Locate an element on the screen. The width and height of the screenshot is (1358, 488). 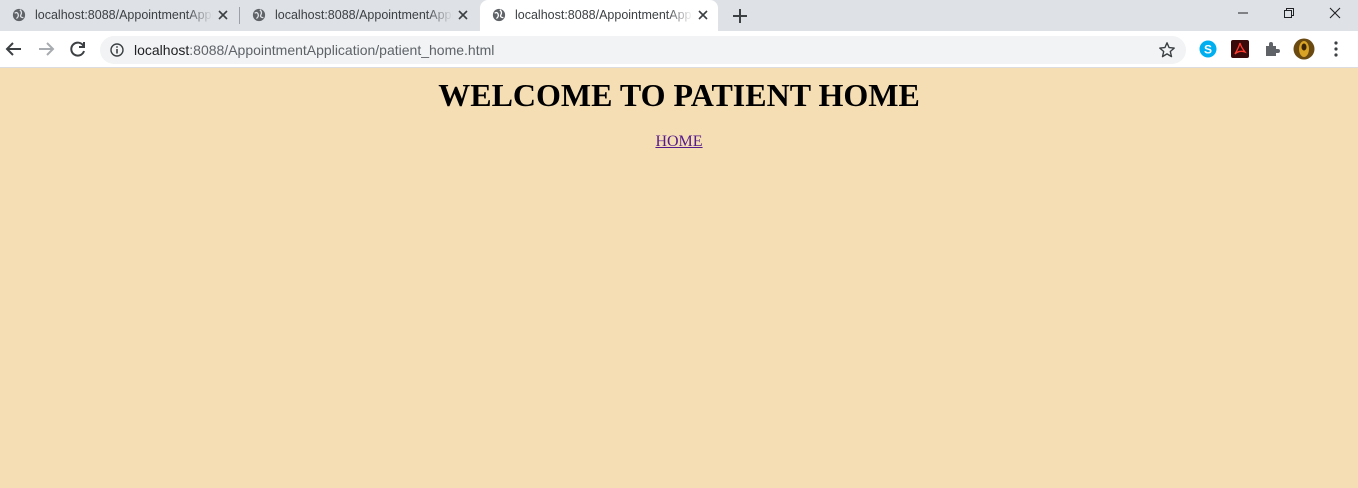
minimize-button is located at coordinates (1243, 15).